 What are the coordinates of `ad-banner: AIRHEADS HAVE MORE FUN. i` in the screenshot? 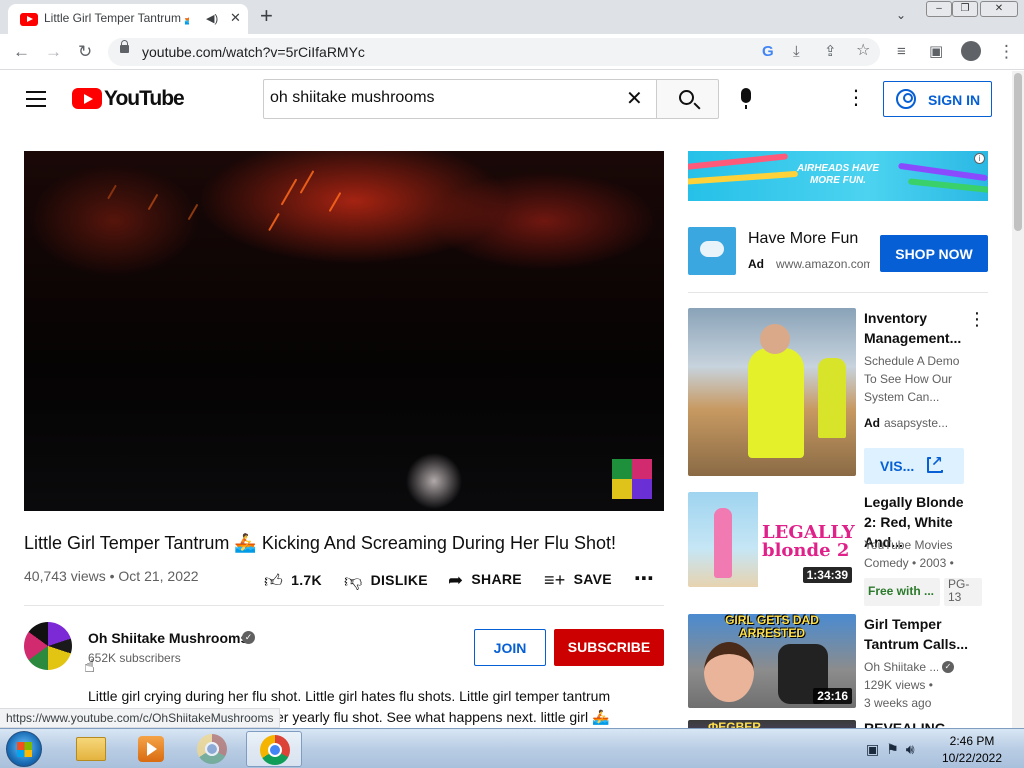 It's located at (838, 176).